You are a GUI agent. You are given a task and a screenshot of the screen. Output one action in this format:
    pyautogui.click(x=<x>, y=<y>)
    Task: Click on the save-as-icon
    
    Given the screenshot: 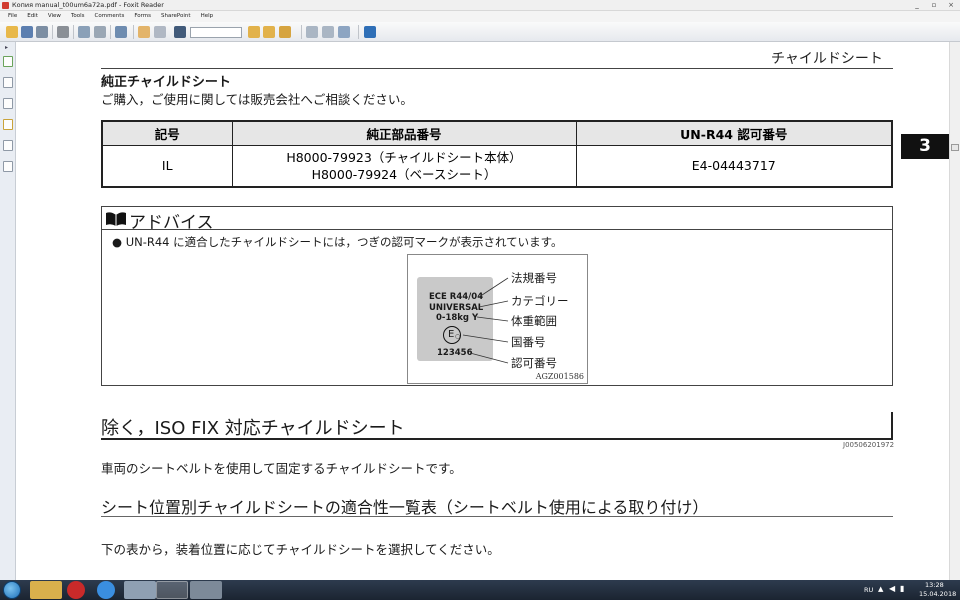 What is the action you would take?
    pyautogui.click(x=42, y=32)
    